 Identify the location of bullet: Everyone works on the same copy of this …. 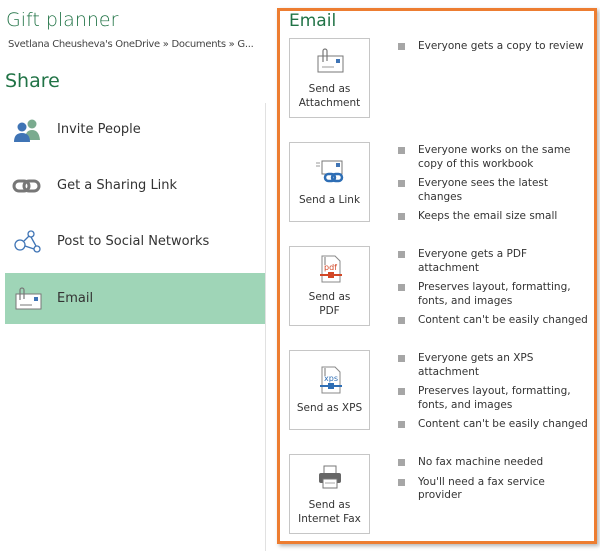
(493, 157).